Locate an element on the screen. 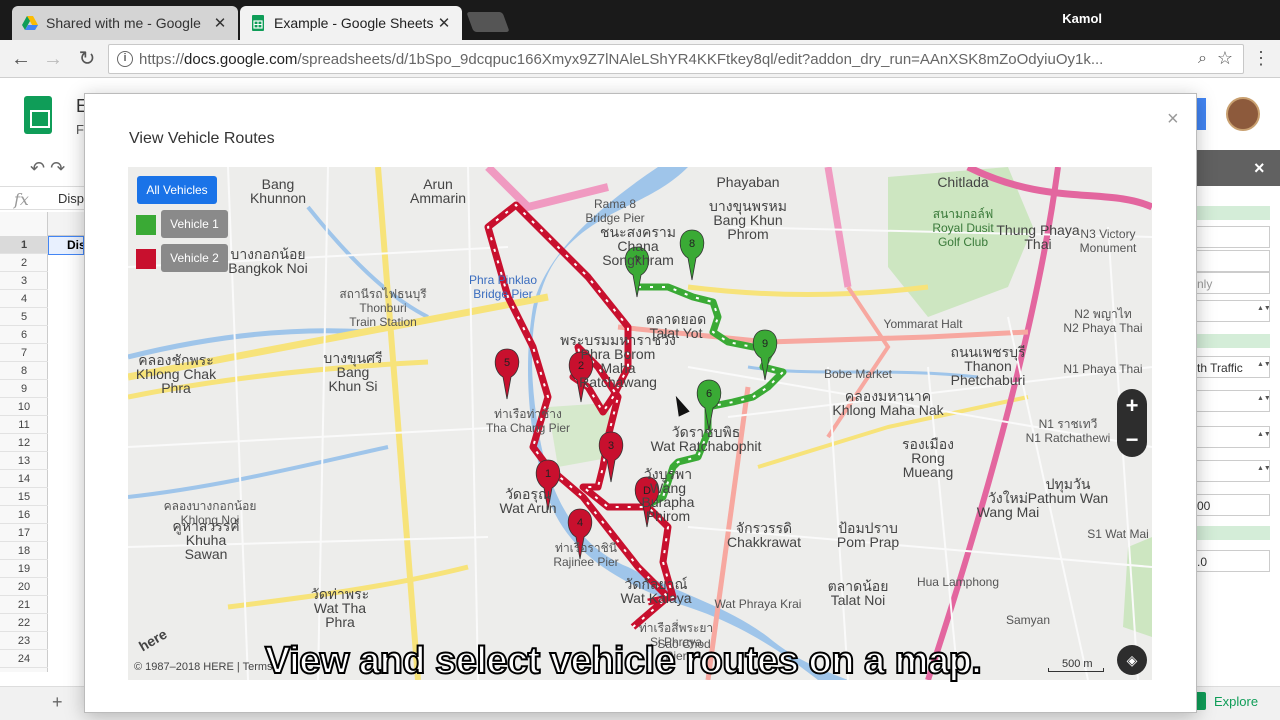  map-place-label: Bobe Market is located at coordinates (858, 374).